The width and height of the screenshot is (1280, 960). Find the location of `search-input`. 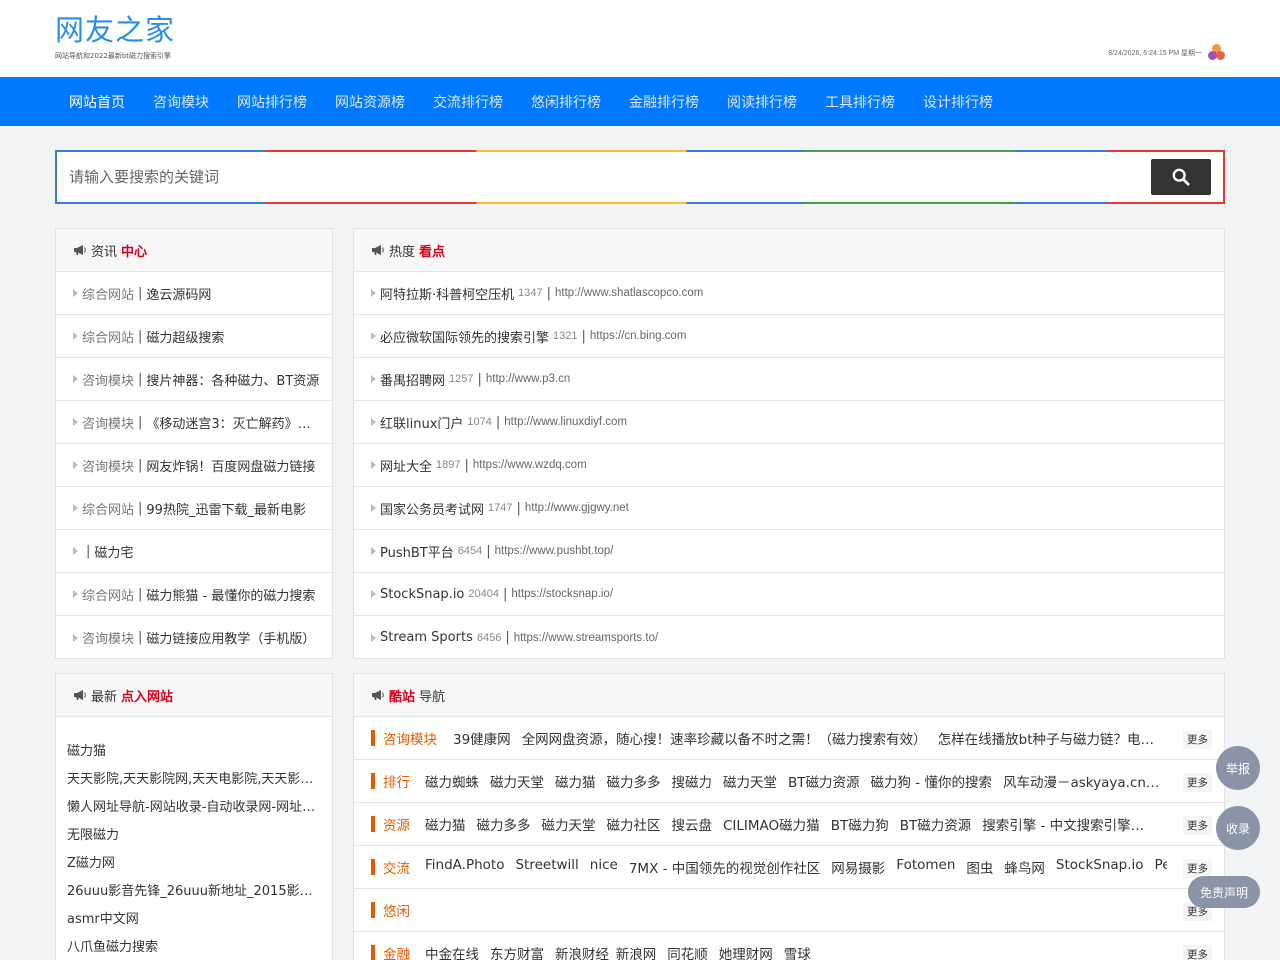

search-input is located at coordinates (599, 177).